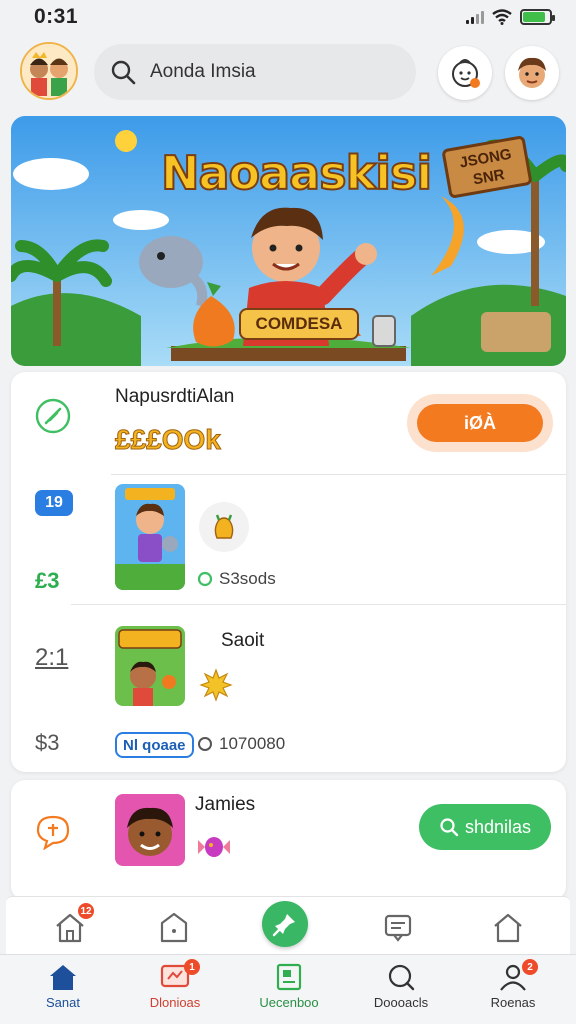  I want to click on toolbar-house-button, so click(508, 927).